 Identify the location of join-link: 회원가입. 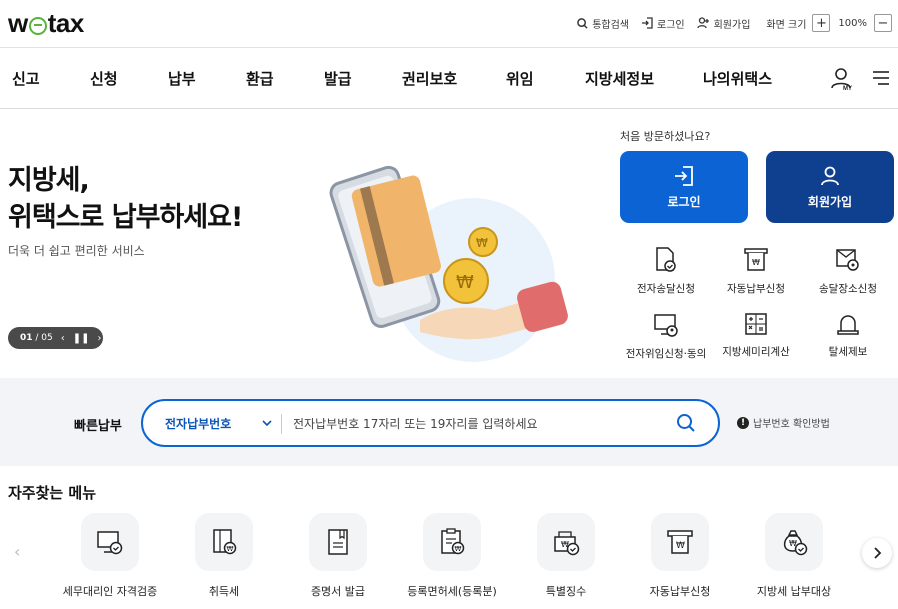
(723, 23).